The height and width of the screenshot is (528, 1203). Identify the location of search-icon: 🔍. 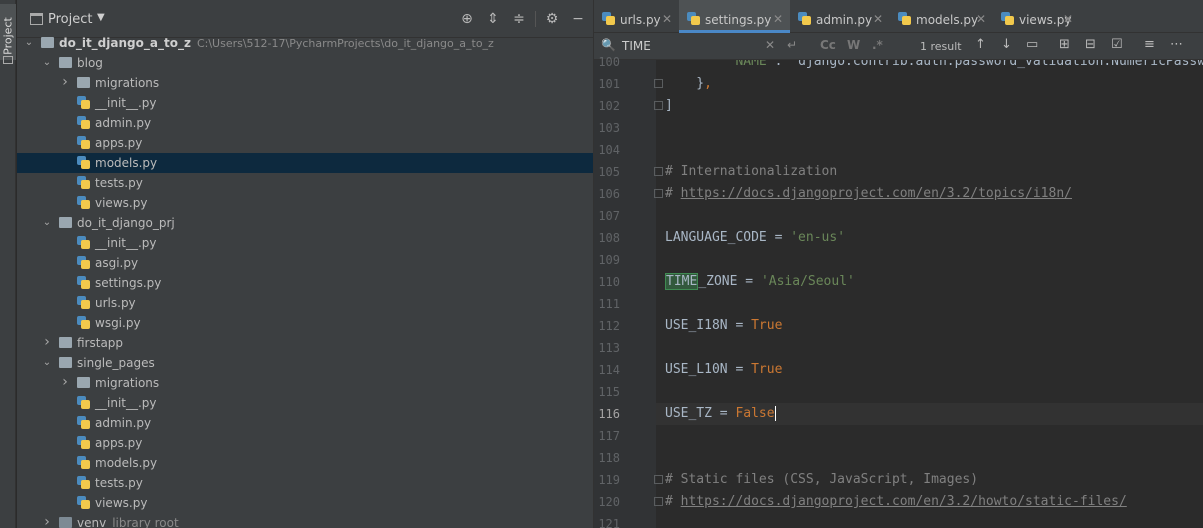
(608, 45).